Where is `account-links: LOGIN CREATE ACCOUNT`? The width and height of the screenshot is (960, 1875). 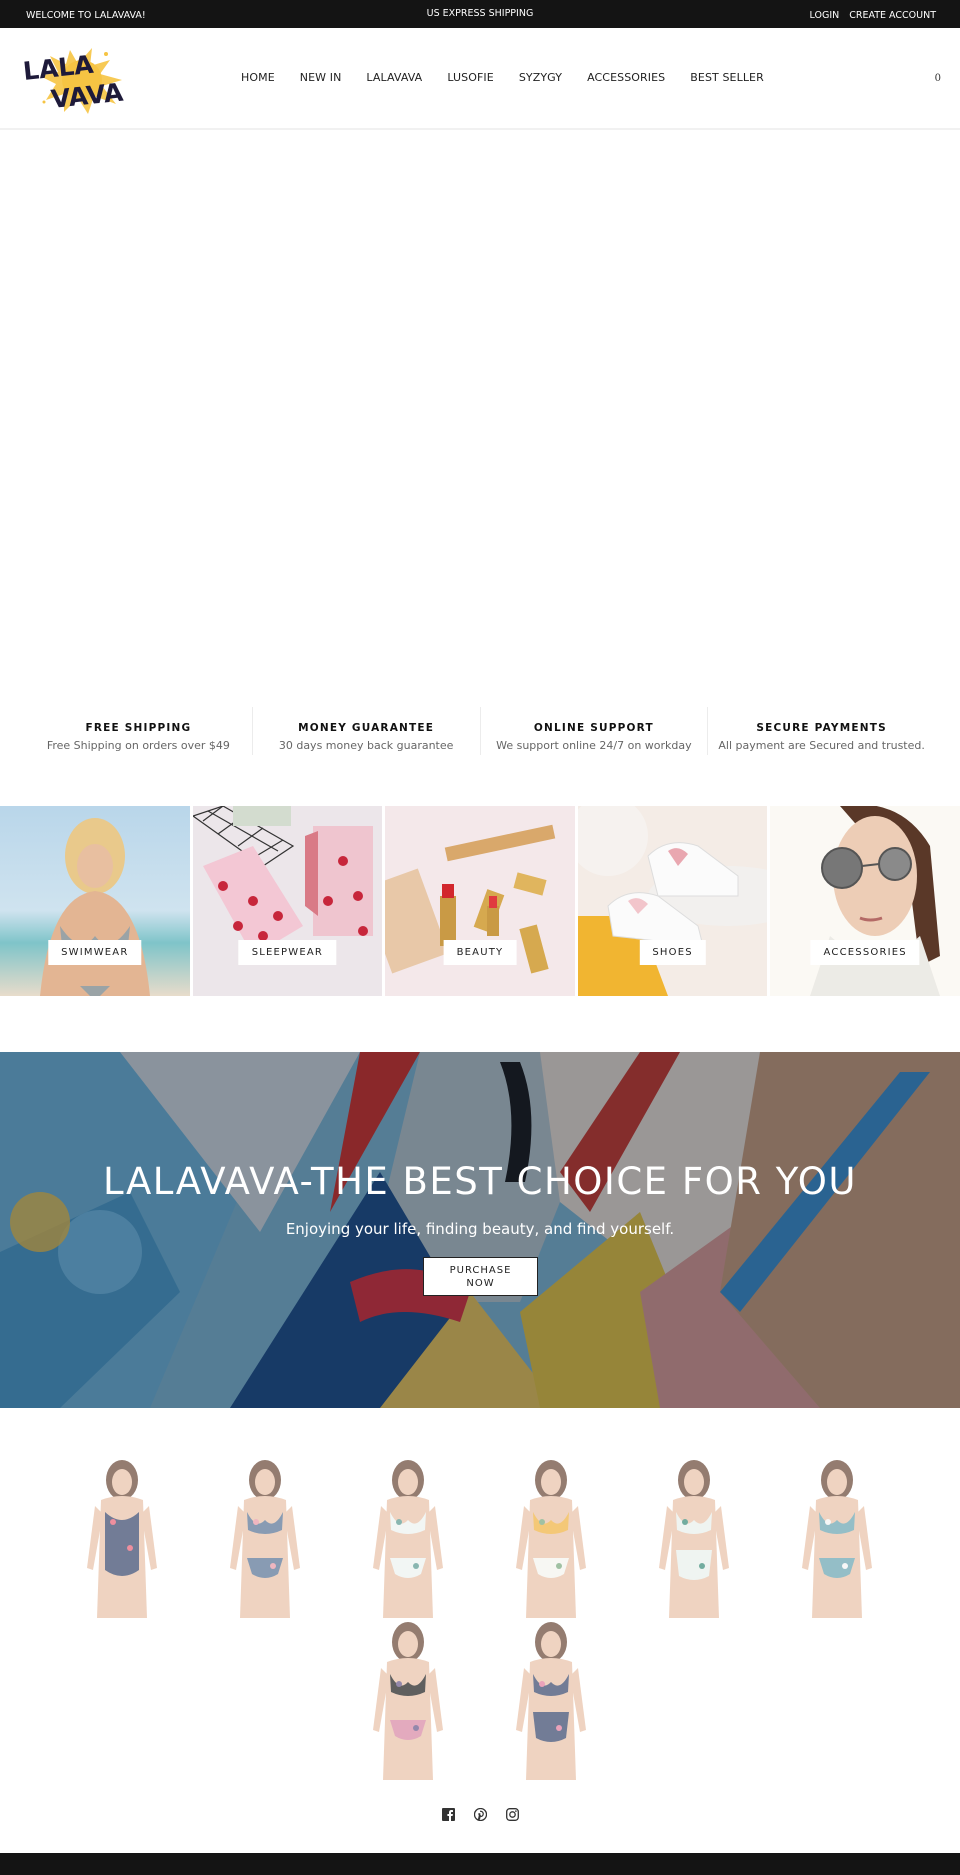 account-links: LOGIN CREATE ACCOUNT is located at coordinates (873, 15).